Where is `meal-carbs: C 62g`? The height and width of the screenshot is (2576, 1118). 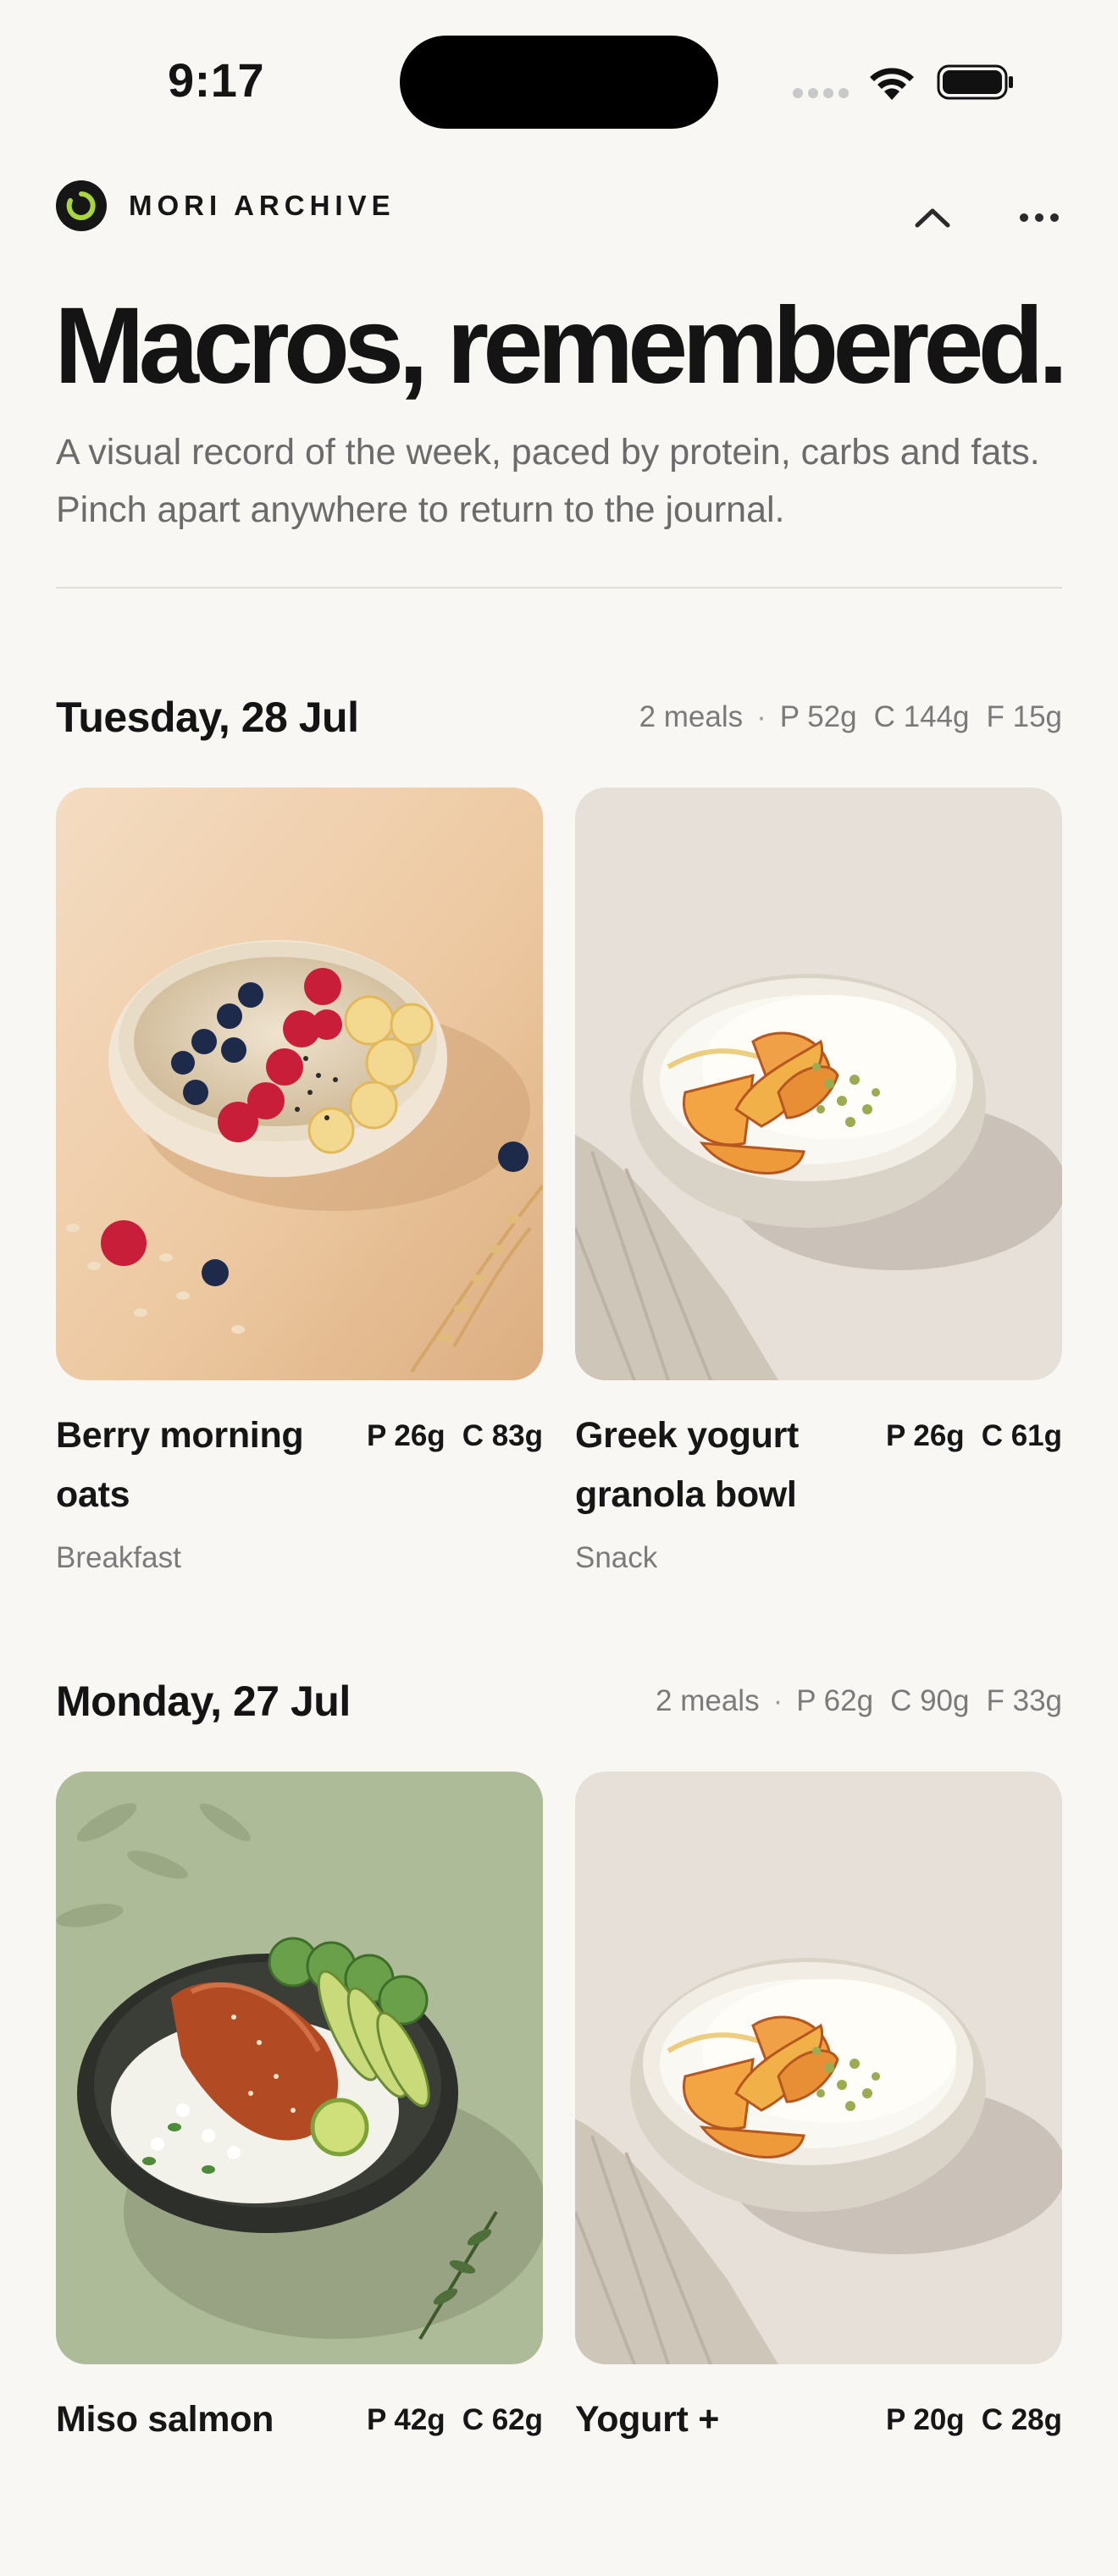
meal-carbs: C 62g is located at coordinates (502, 2419).